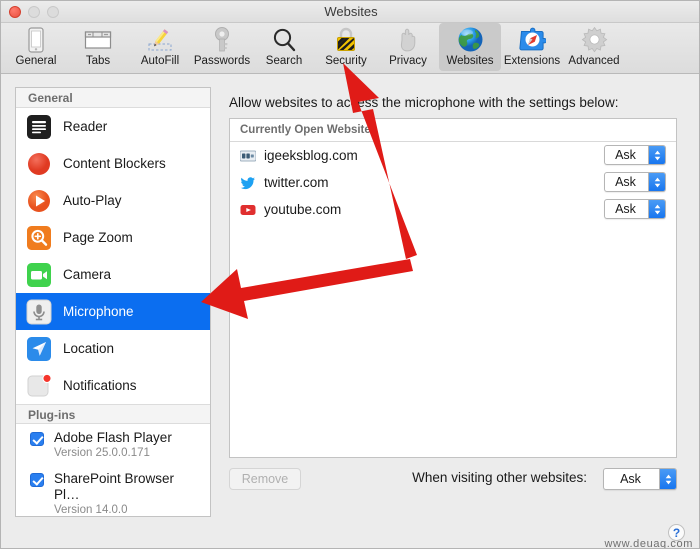 The image size is (700, 549). I want to click on sidebar-item-page-zoom: Page Zoom, so click(113, 237).